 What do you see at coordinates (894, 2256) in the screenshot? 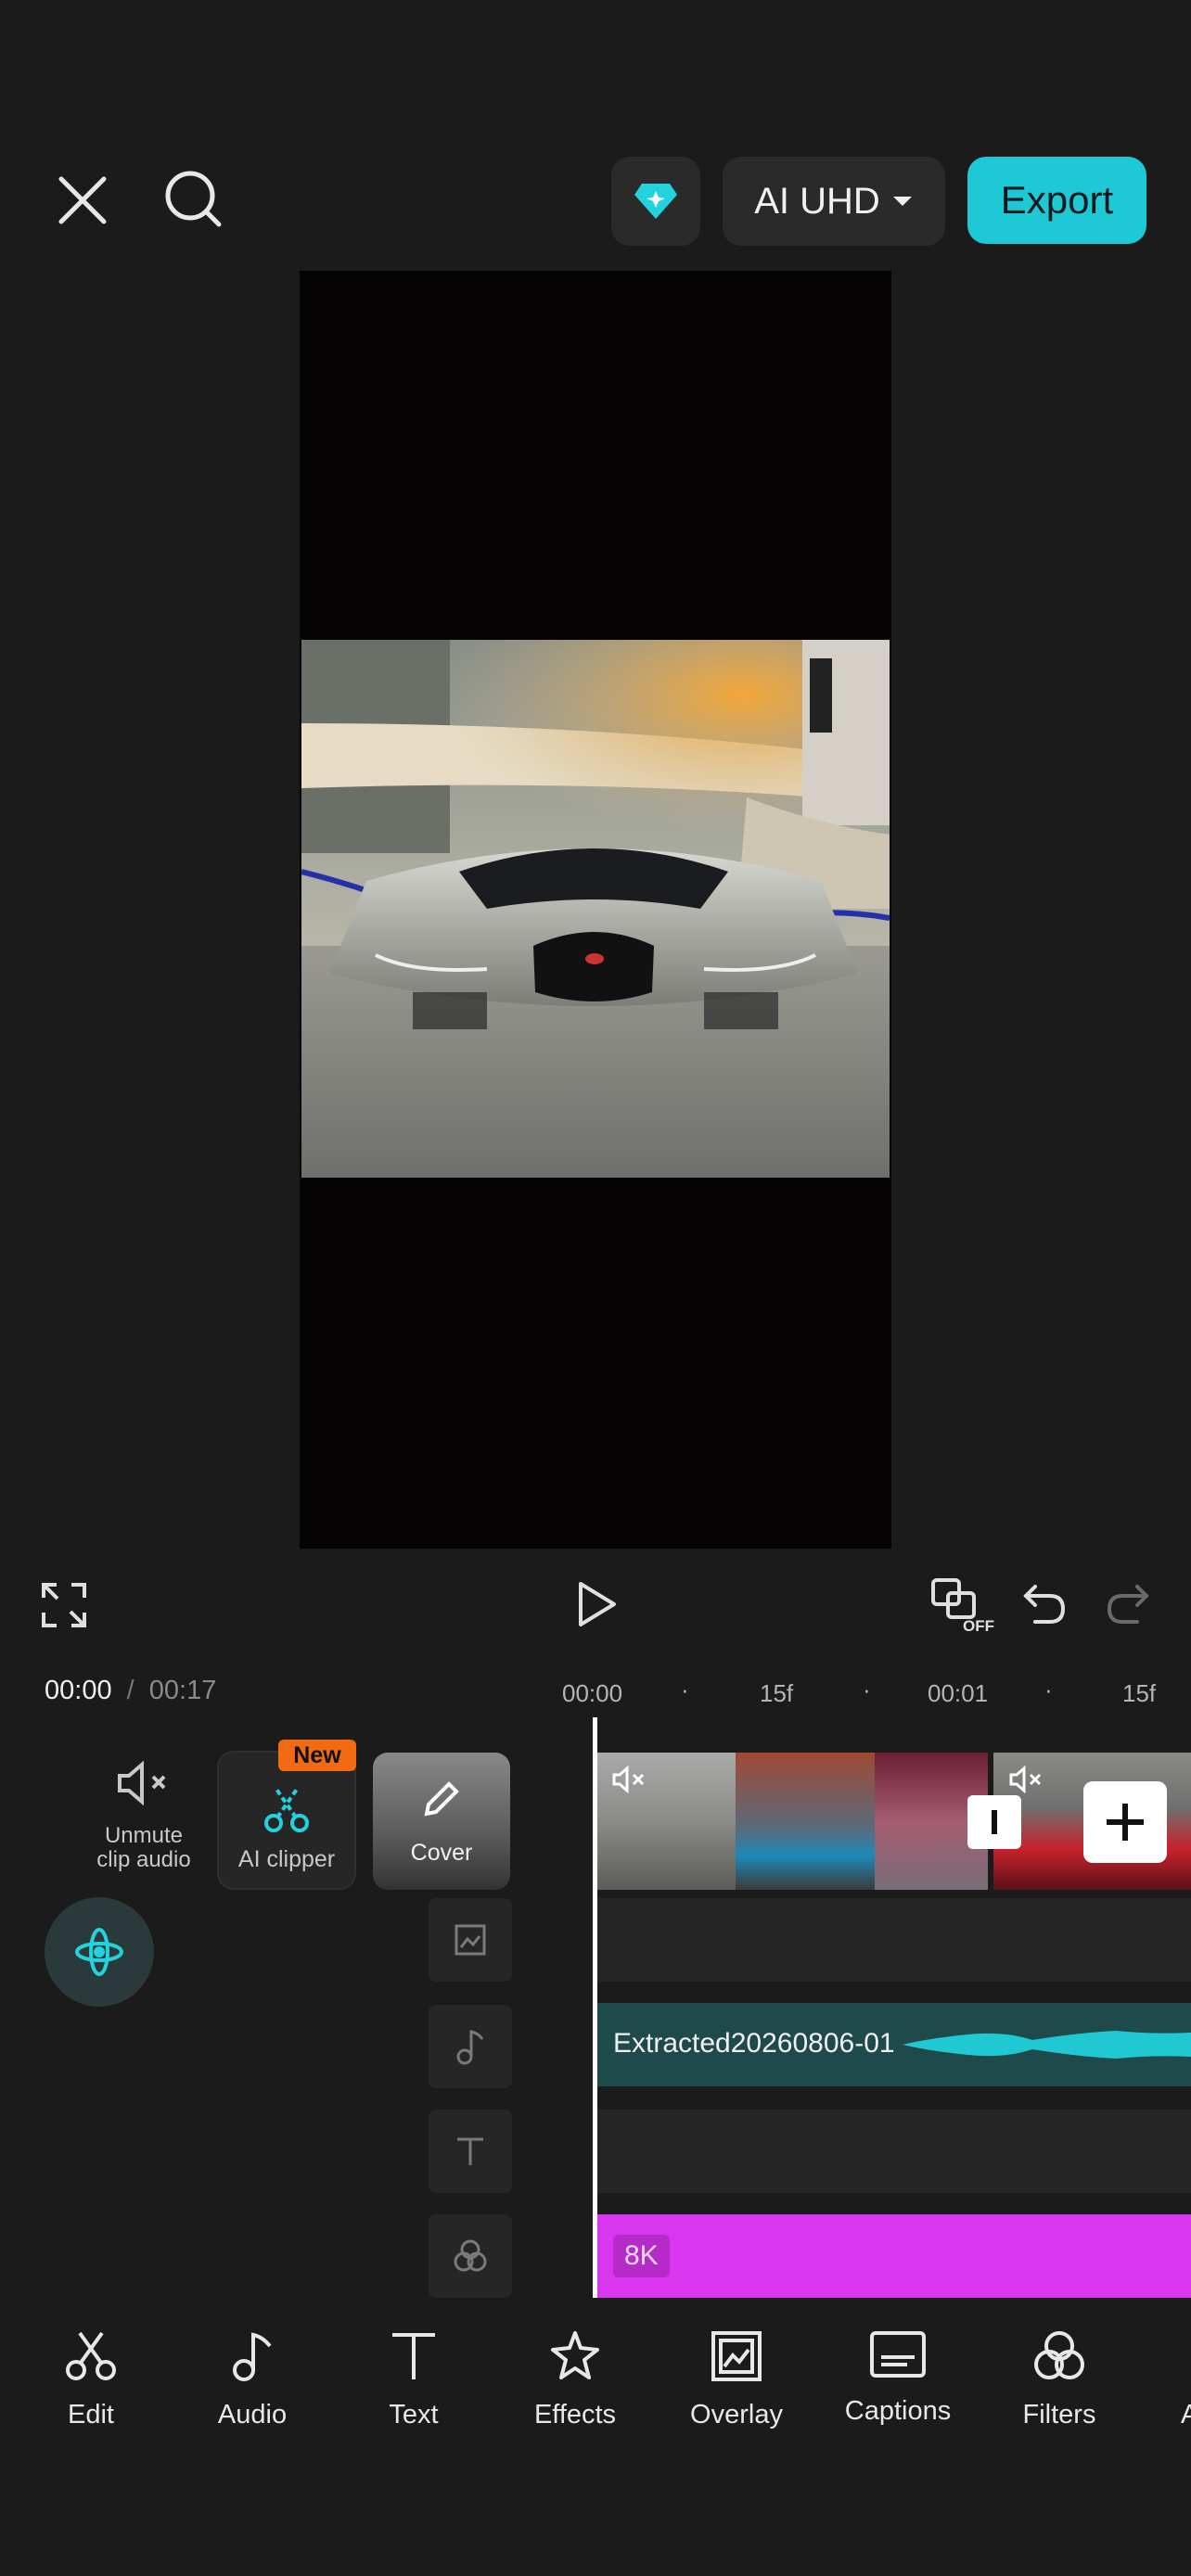
I see `effect-clip: 8K` at bounding box center [894, 2256].